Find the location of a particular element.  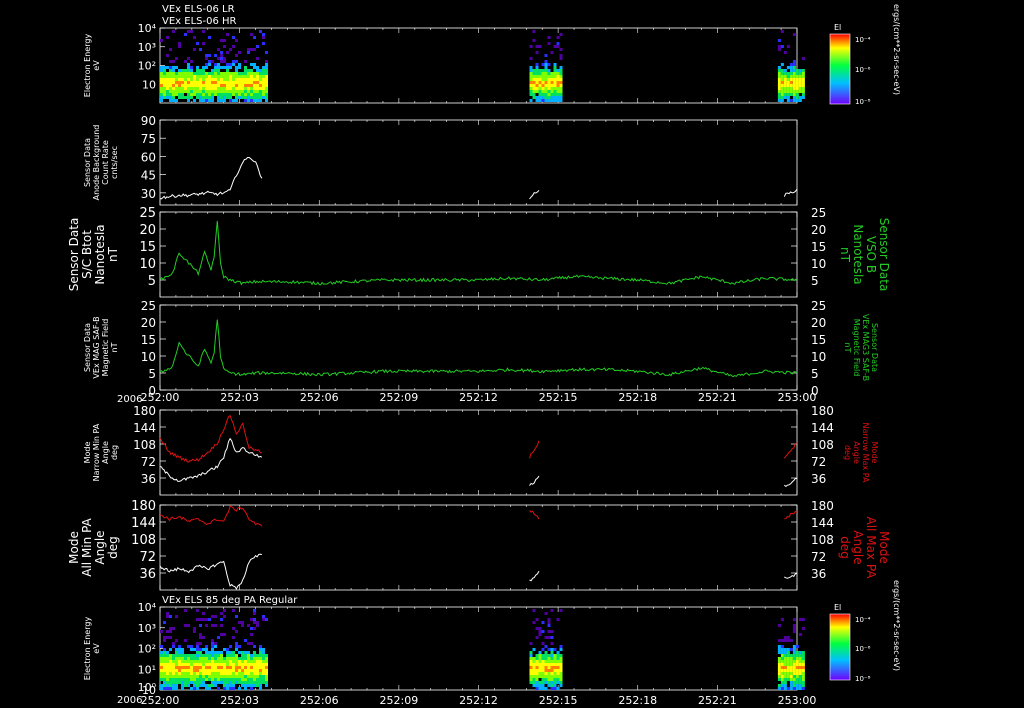

y-axis-label-right: deg is located at coordinates (845, 547).